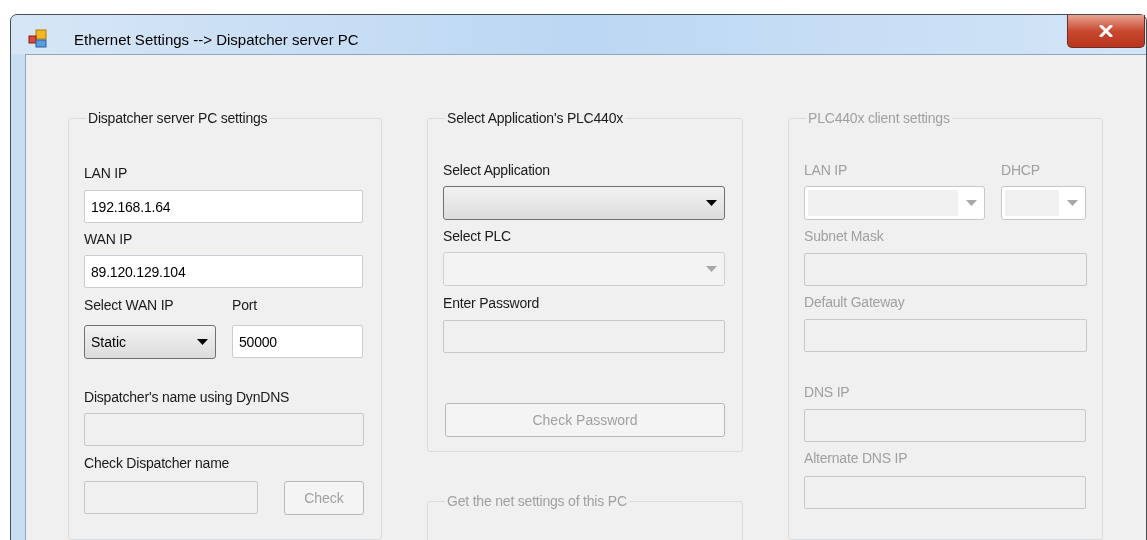 This screenshot has width=1147, height=540. I want to click on close-icon, so click(1106, 31).